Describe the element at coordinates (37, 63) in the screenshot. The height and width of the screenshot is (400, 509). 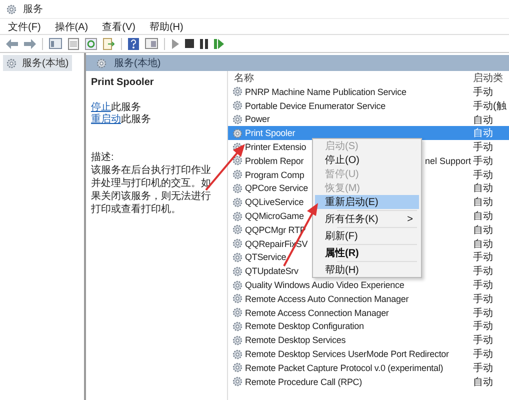
I see `tree-item: 服务(本地)` at that location.